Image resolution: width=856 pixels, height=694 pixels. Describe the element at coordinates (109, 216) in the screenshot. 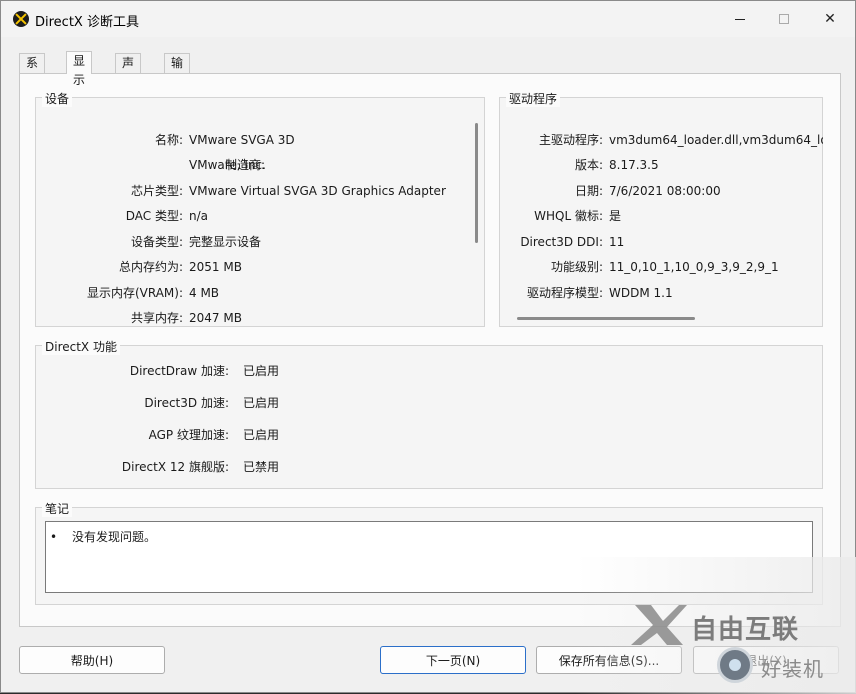

I see `device-row-label: DAC 类型:` at that location.